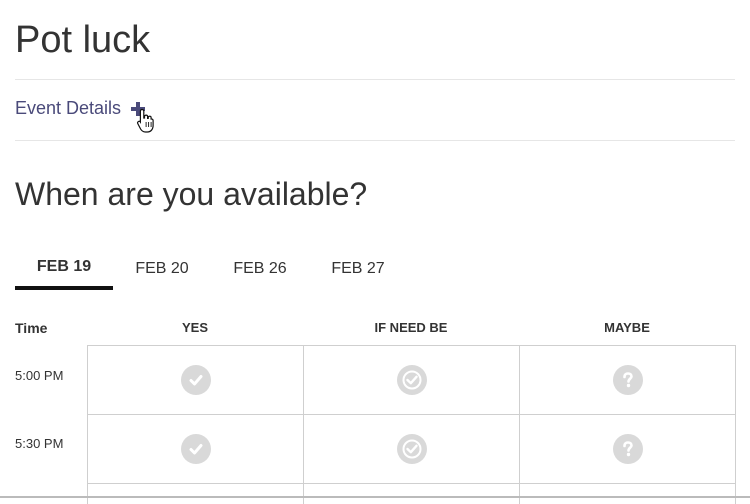  I want to click on window-bottom-edge, so click(375, 497).